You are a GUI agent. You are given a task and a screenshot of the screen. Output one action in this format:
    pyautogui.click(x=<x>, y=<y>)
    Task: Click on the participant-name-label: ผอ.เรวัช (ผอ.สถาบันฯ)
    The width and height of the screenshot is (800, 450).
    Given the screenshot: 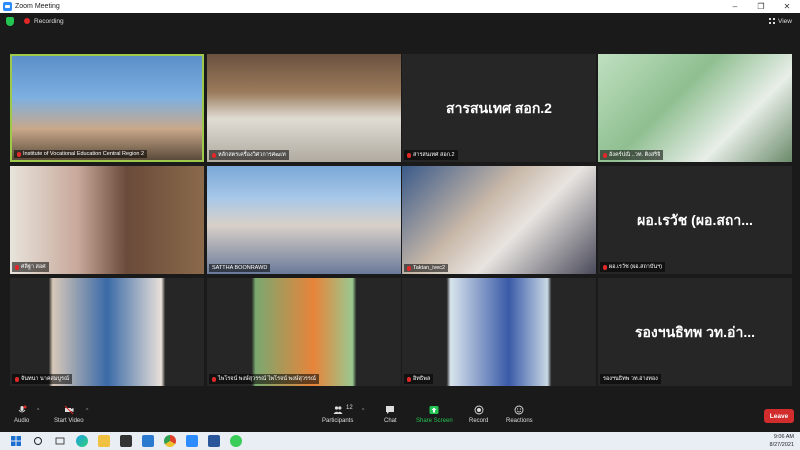 What is the action you would take?
    pyautogui.click(x=633, y=267)
    